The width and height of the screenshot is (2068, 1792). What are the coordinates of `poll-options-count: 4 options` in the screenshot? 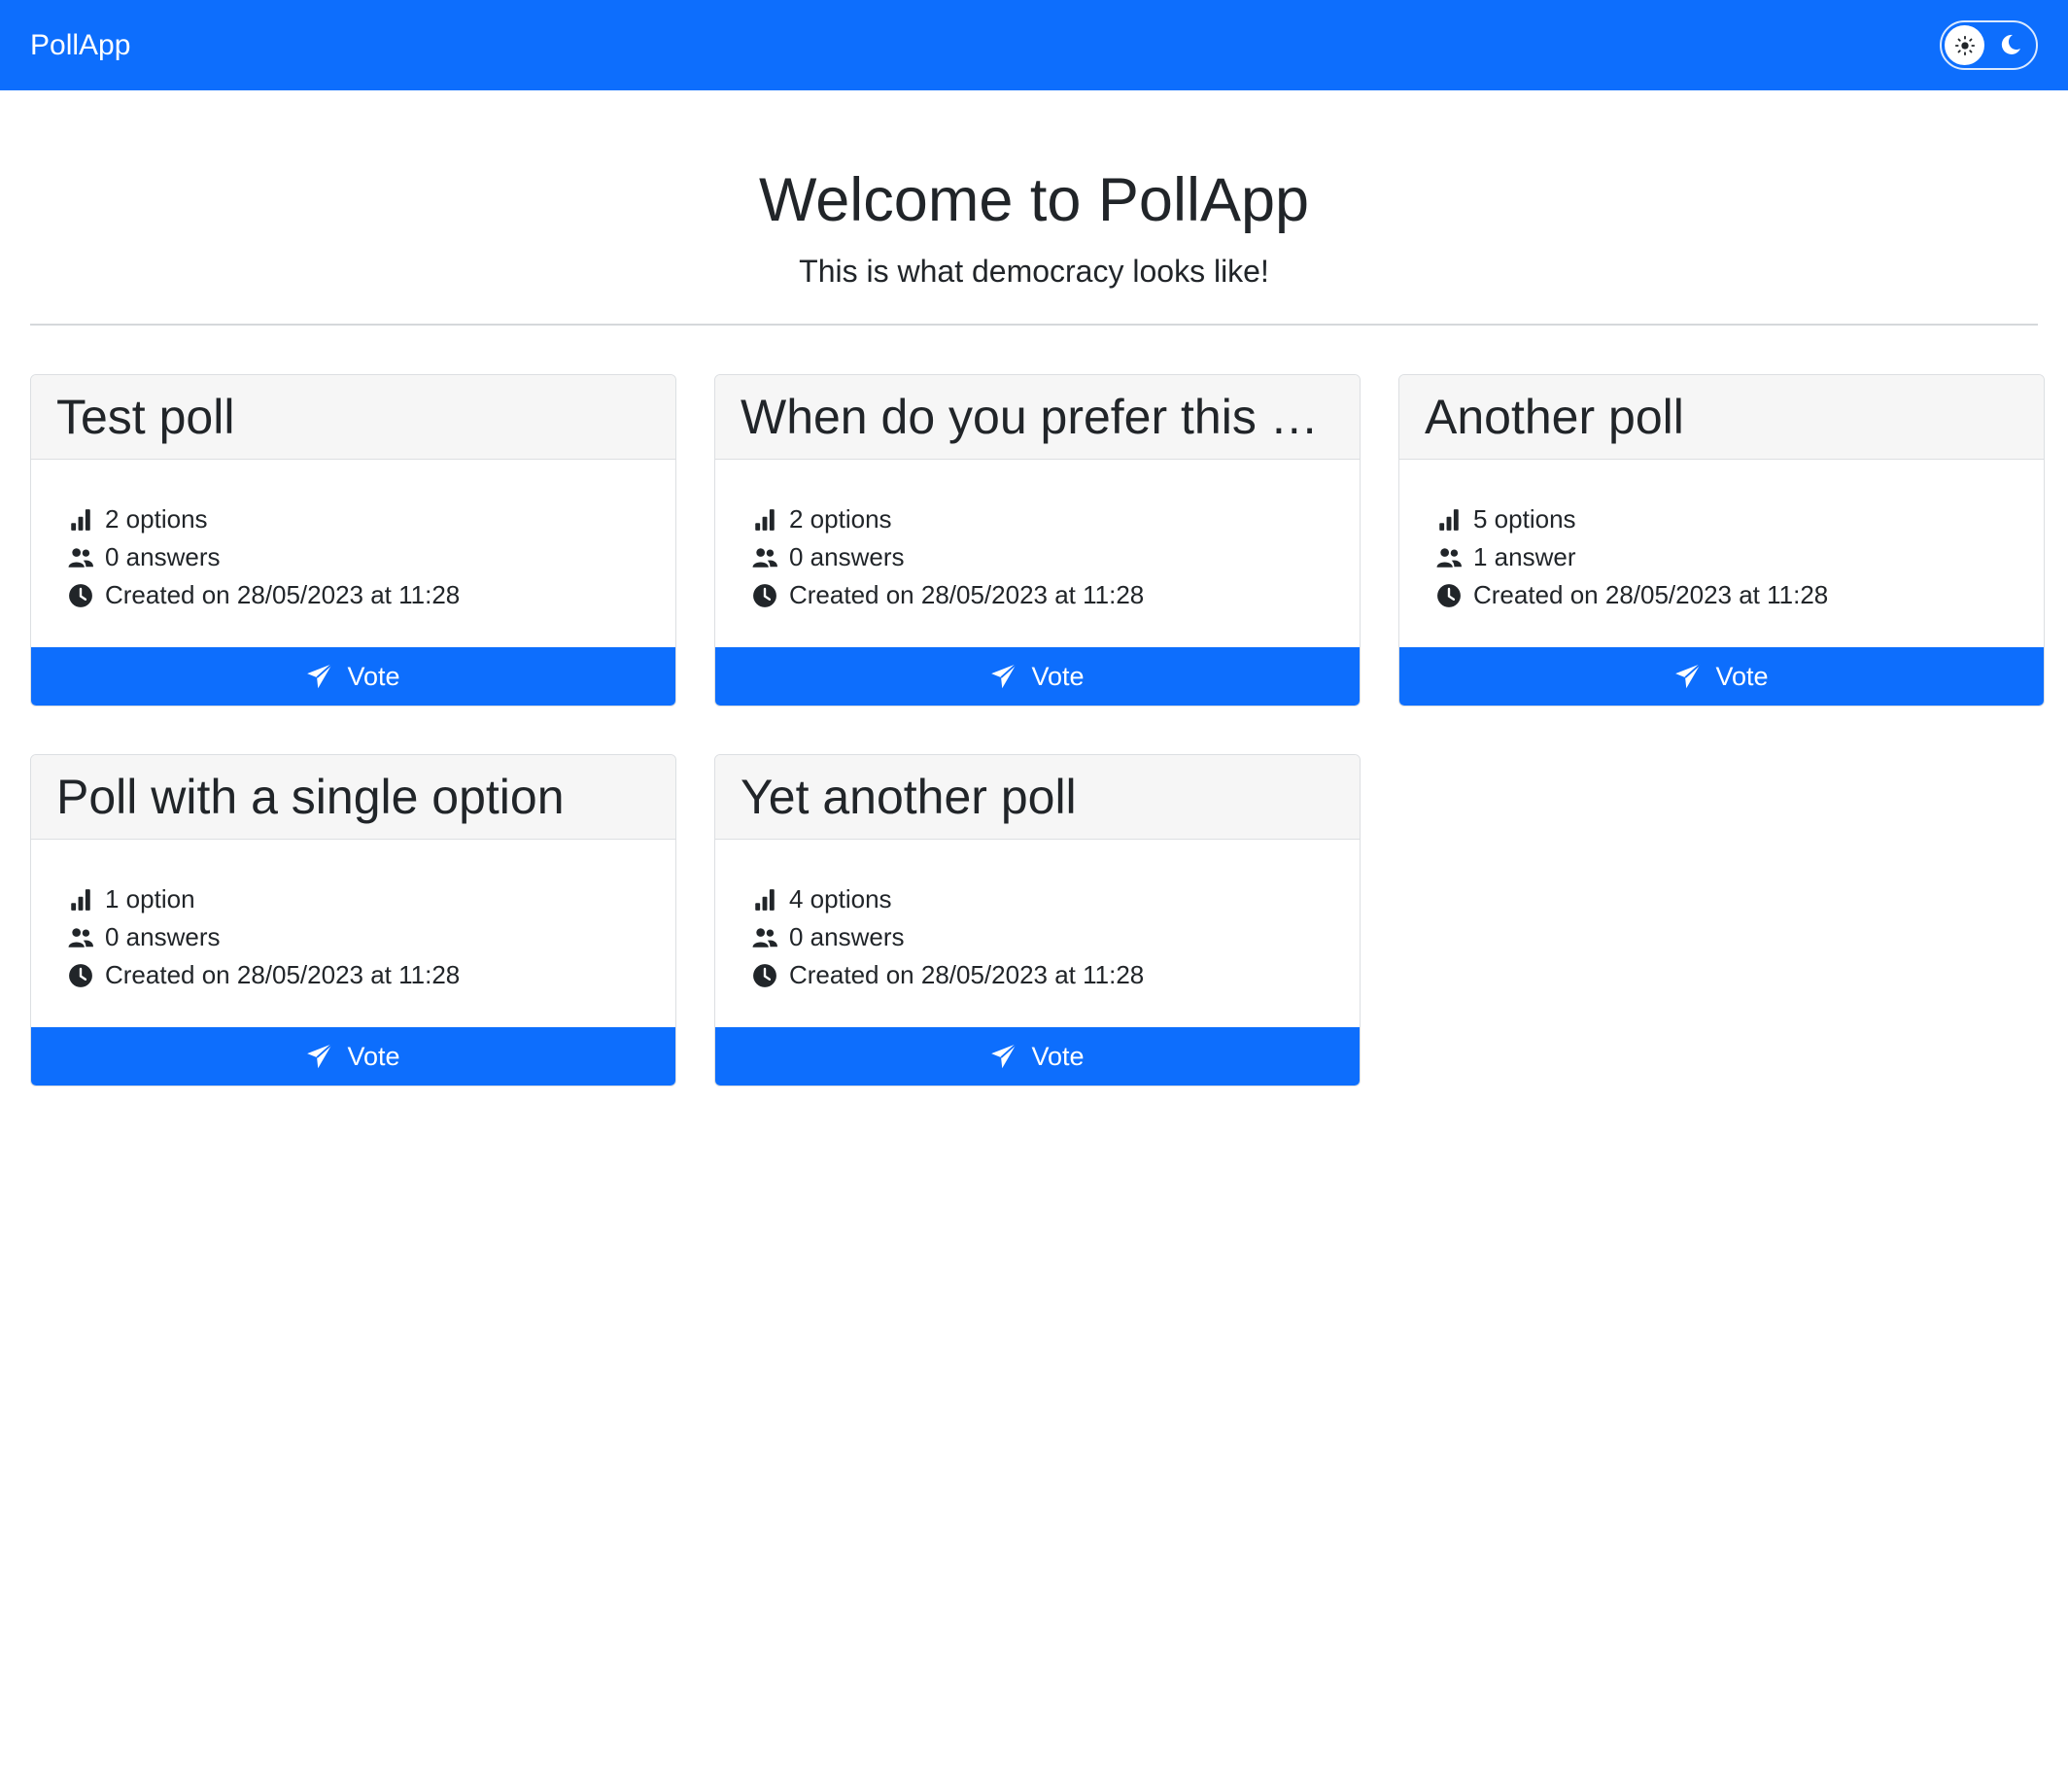 It's located at (840, 899).